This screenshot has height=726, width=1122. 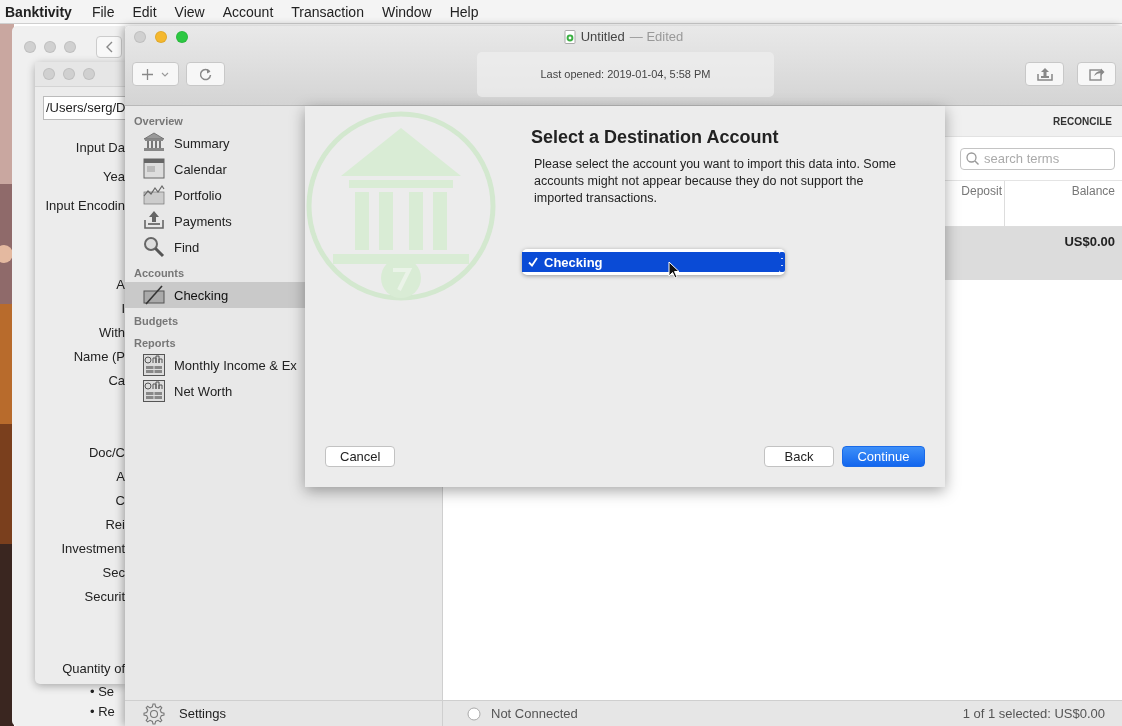 What do you see at coordinates (655, 137) in the screenshot?
I see `dialog-title: Select a Destination Account` at bounding box center [655, 137].